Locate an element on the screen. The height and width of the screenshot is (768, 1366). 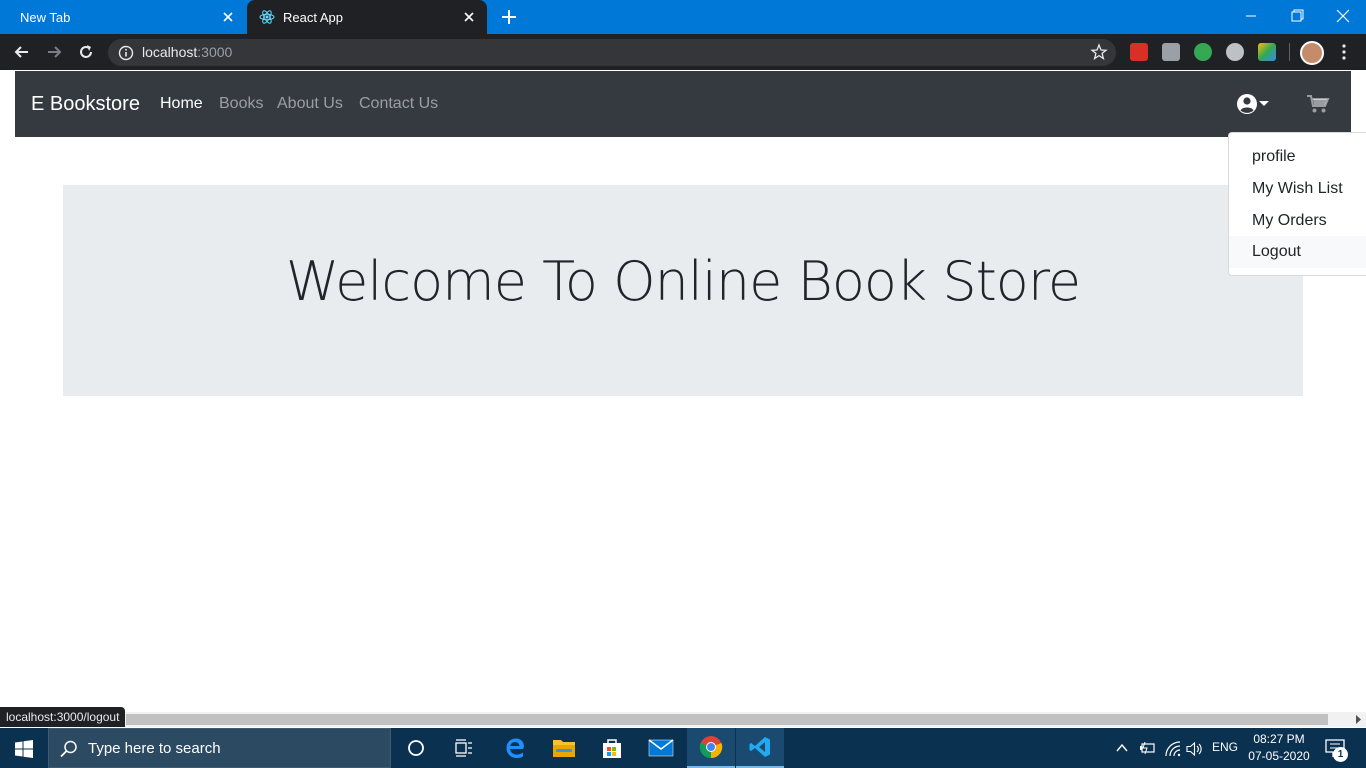
windows-start-icon is located at coordinates (24, 749).